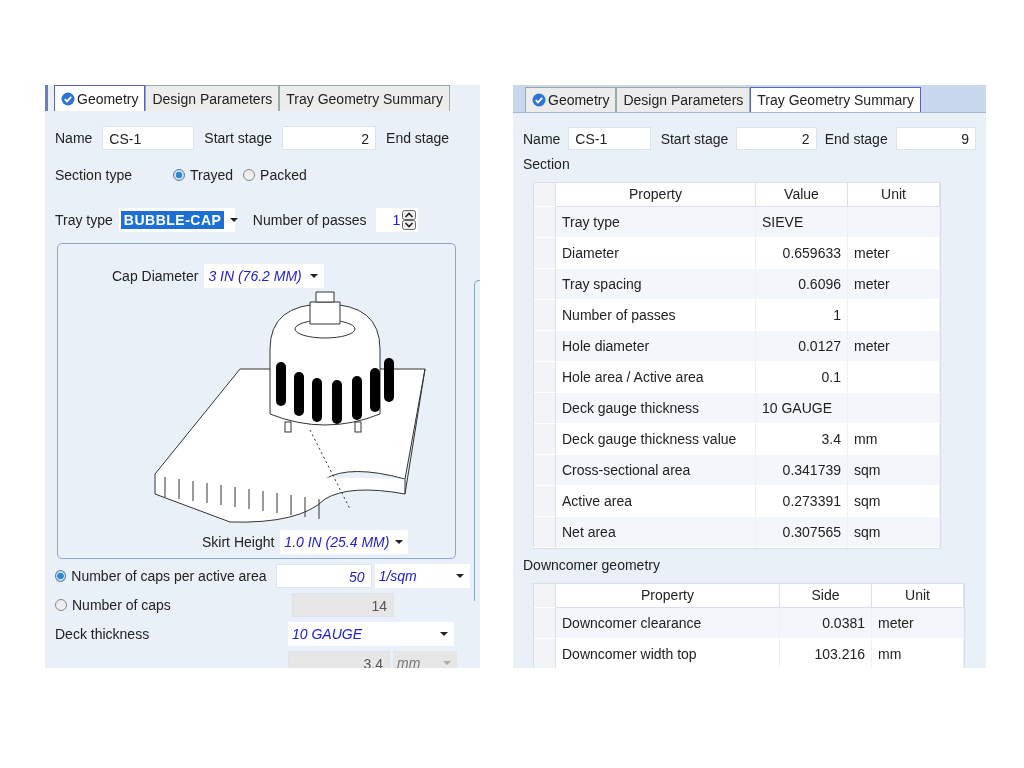 The image size is (1024, 768). Describe the element at coordinates (802, 470) in the screenshot. I see `table-cell: 0.341739` at that location.